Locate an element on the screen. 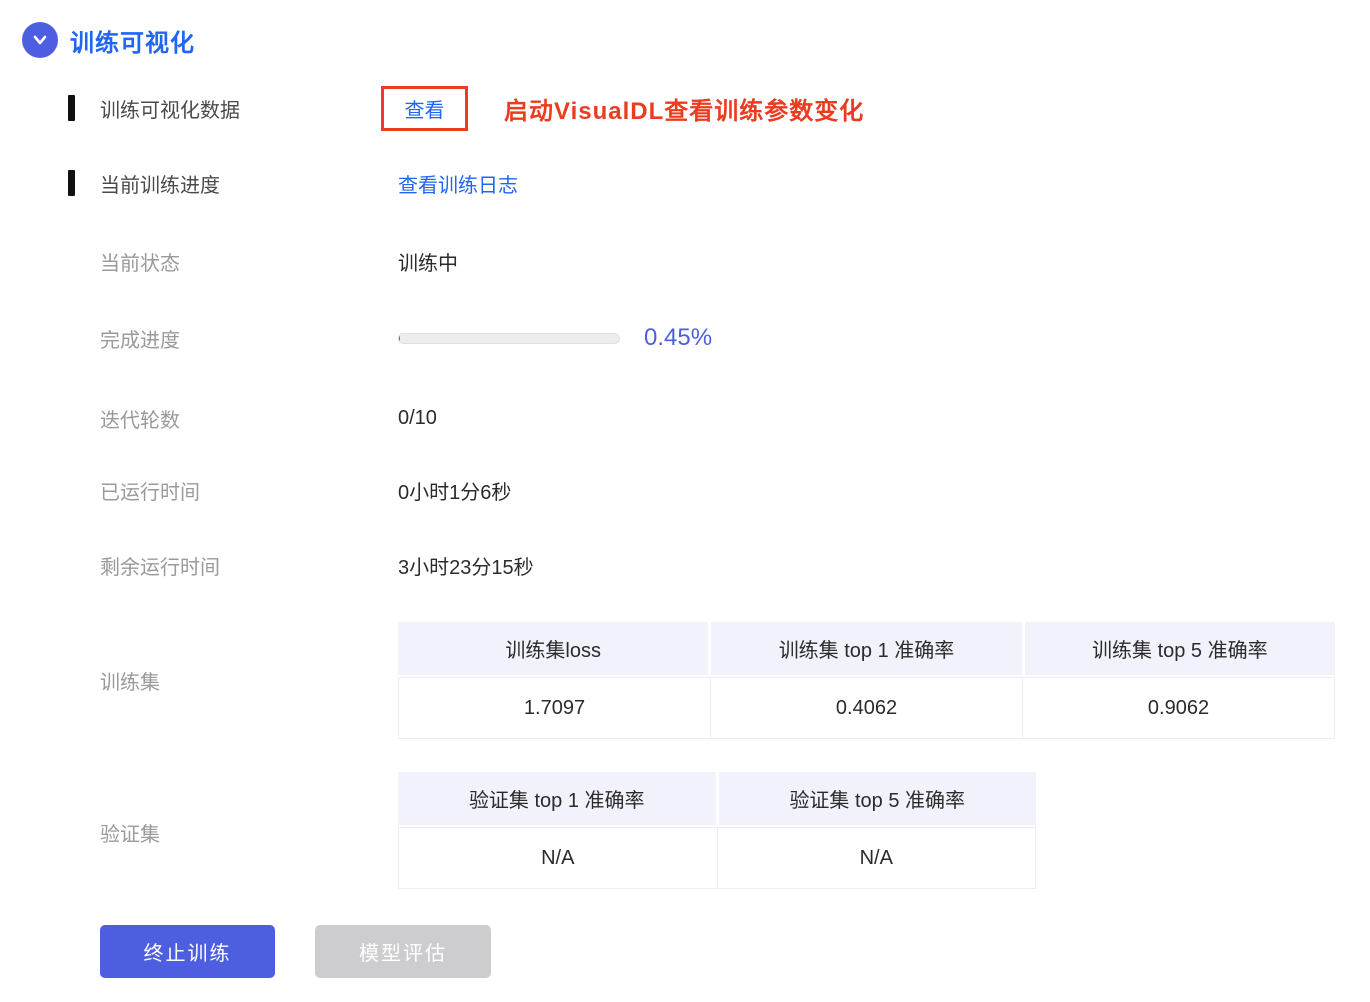 This screenshot has width=1370, height=1002. chevron-down-icon is located at coordinates (40, 40).